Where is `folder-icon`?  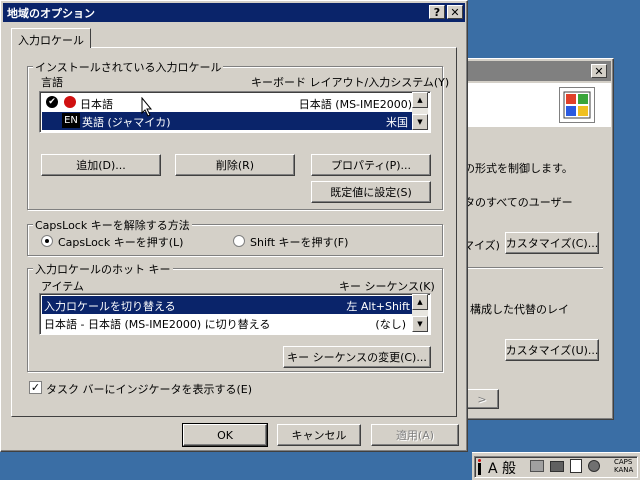 folder-icon is located at coordinates (557, 466).